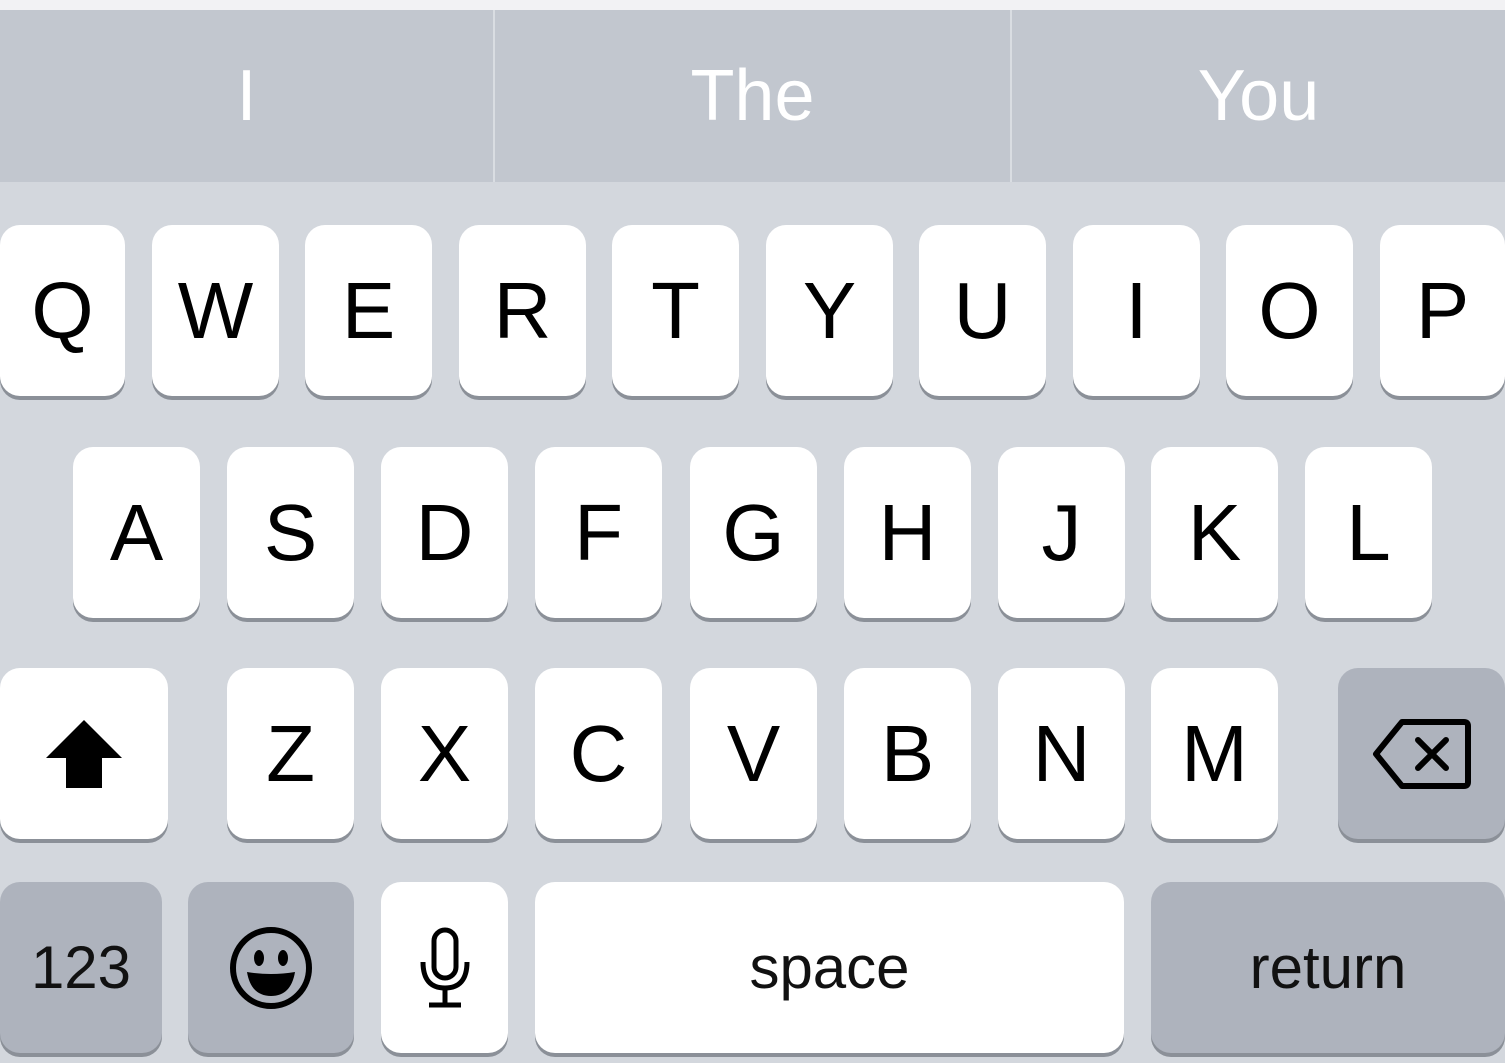 The height and width of the screenshot is (1063, 1505). I want to click on key-label: O, so click(1289, 310).